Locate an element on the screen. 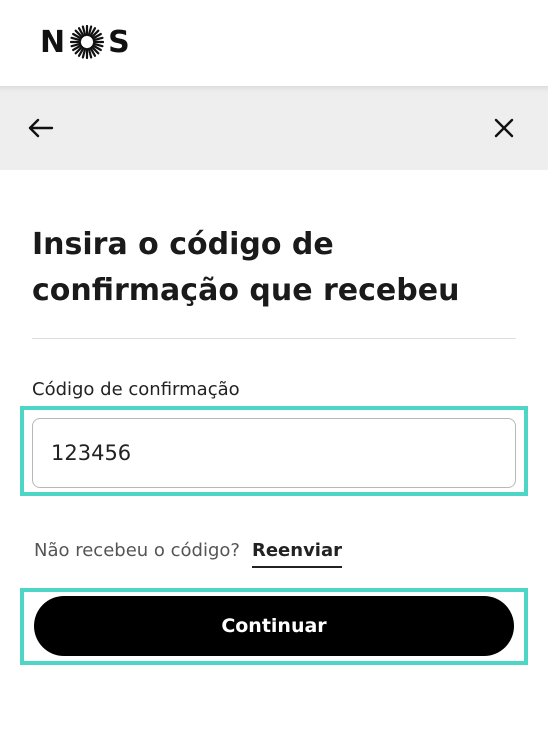 The image size is (548, 744). back-button is located at coordinates (42, 128).